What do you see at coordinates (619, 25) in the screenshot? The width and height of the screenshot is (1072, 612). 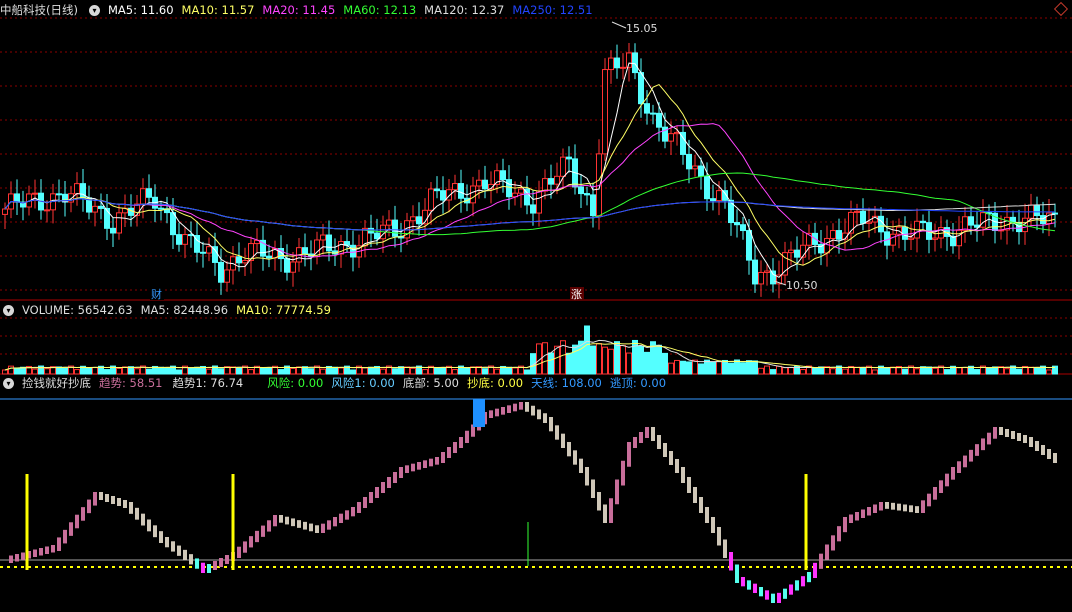 I see `high-label-pointer` at bounding box center [619, 25].